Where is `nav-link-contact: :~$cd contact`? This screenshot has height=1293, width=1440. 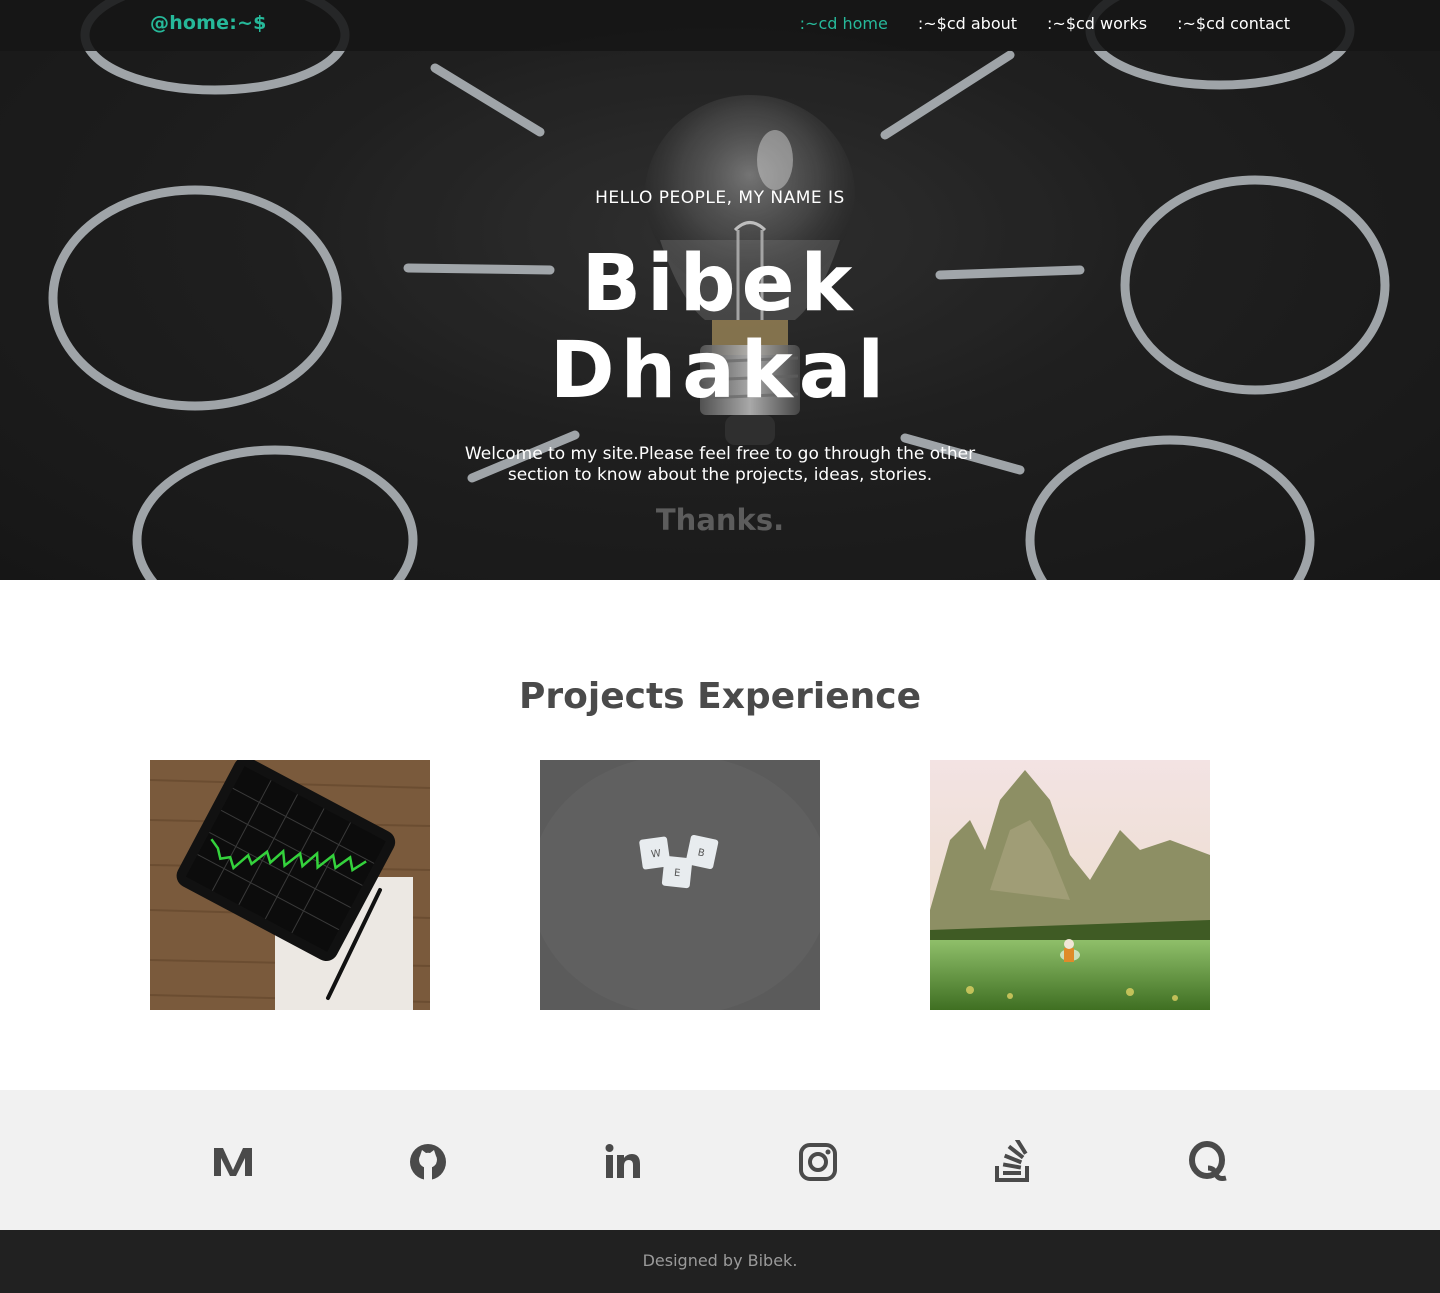 nav-link-contact: :~$cd contact is located at coordinates (1233, 23).